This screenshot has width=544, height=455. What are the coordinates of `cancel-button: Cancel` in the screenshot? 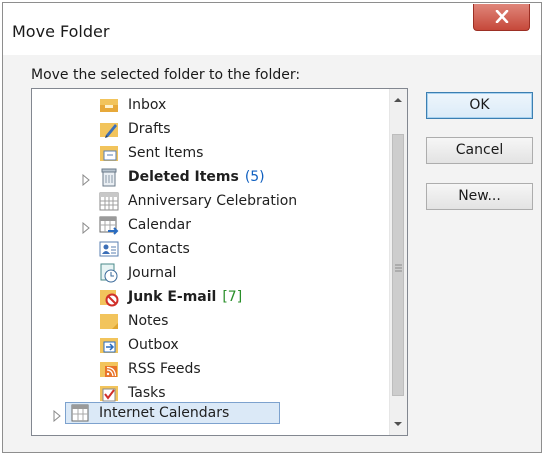 It's located at (479, 150).